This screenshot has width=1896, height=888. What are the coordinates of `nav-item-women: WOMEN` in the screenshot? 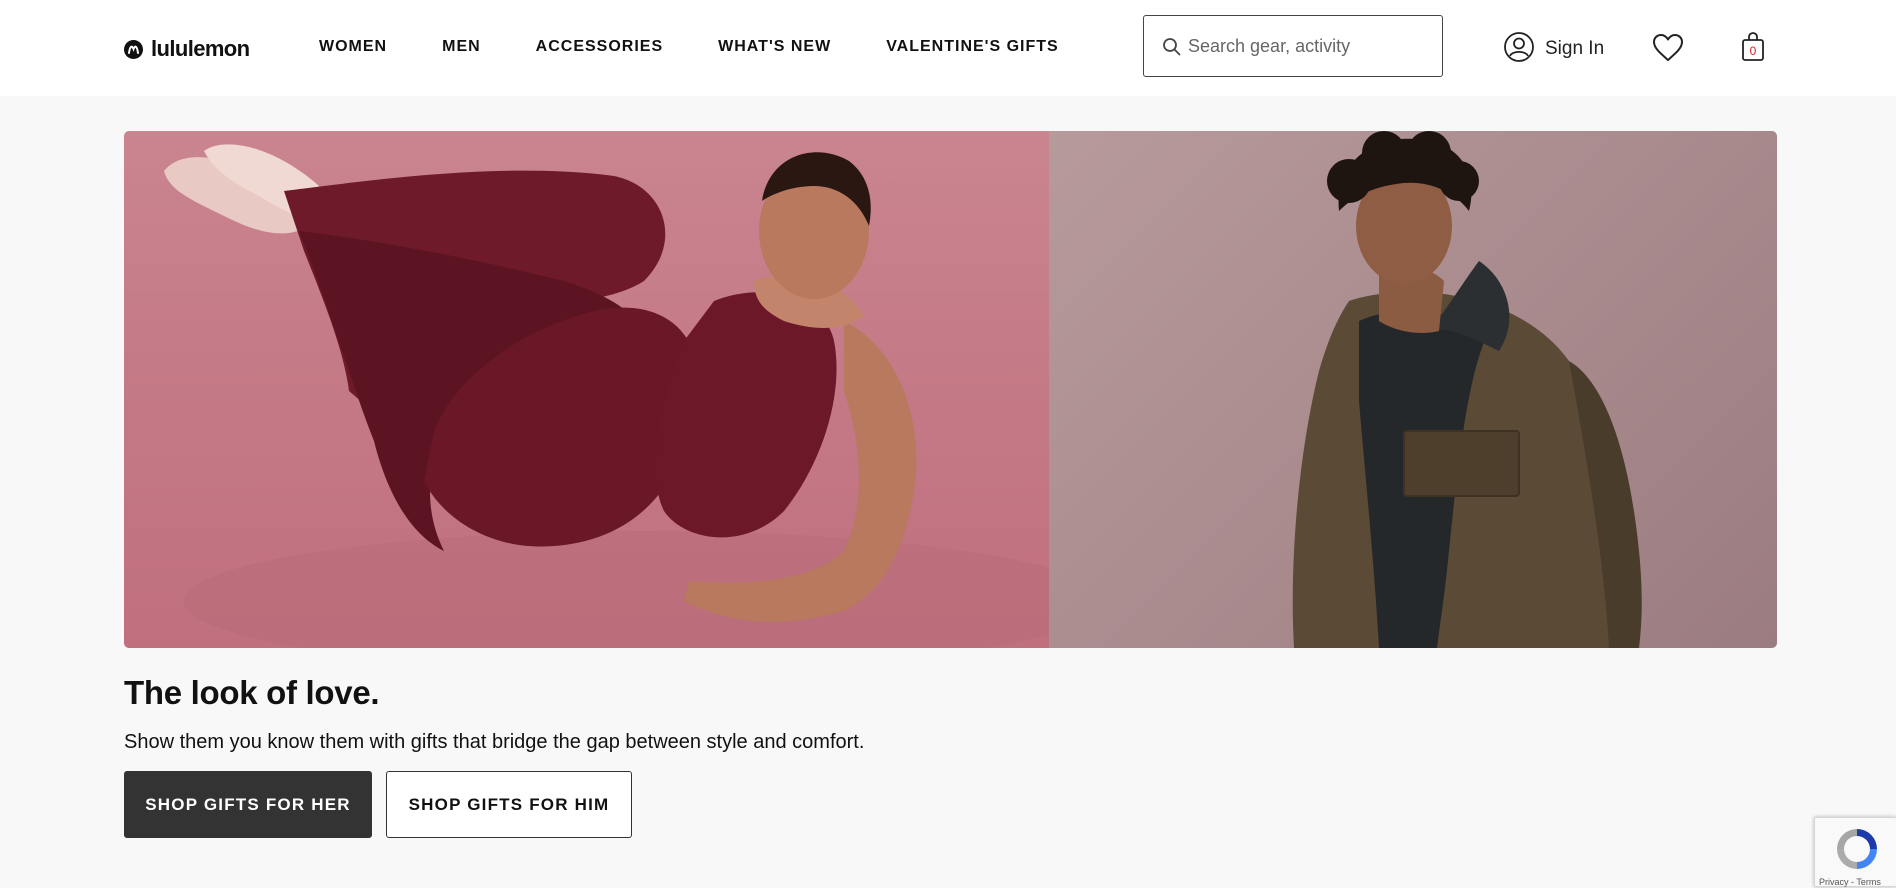 It's located at (353, 49).